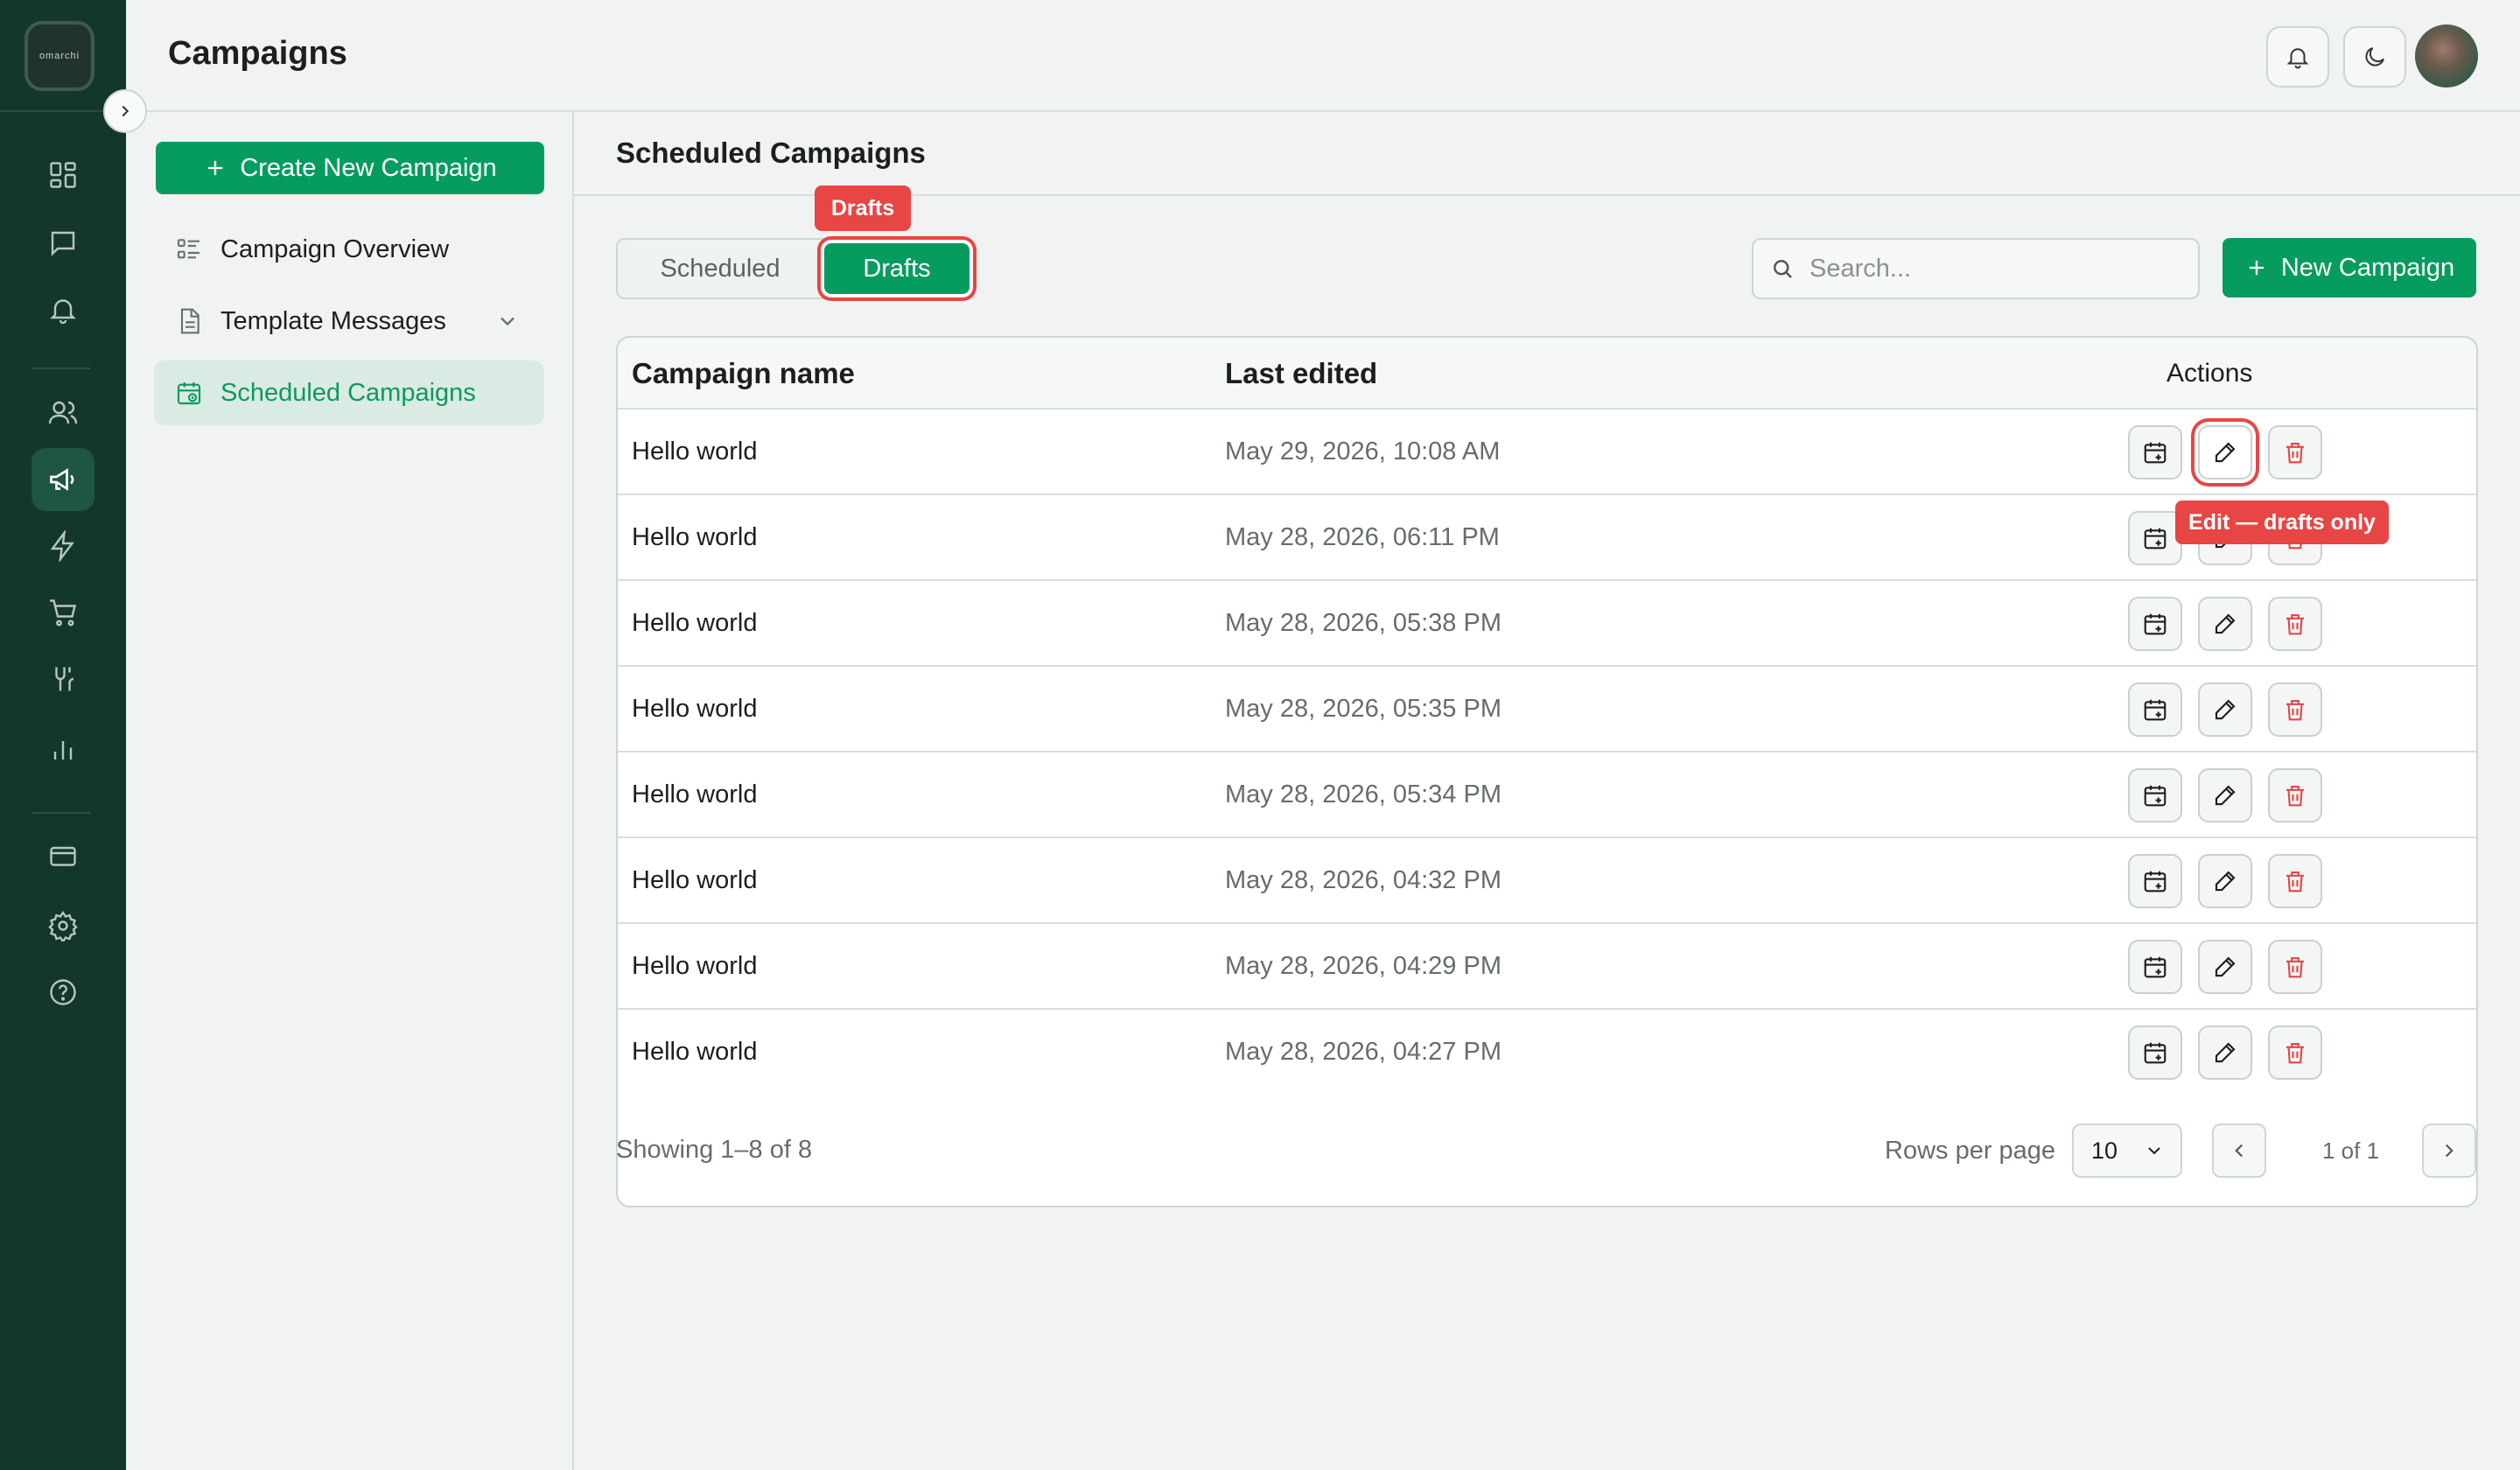  What do you see at coordinates (63, 175) in the screenshot?
I see `dashboard-icon` at bounding box center [63, 175].